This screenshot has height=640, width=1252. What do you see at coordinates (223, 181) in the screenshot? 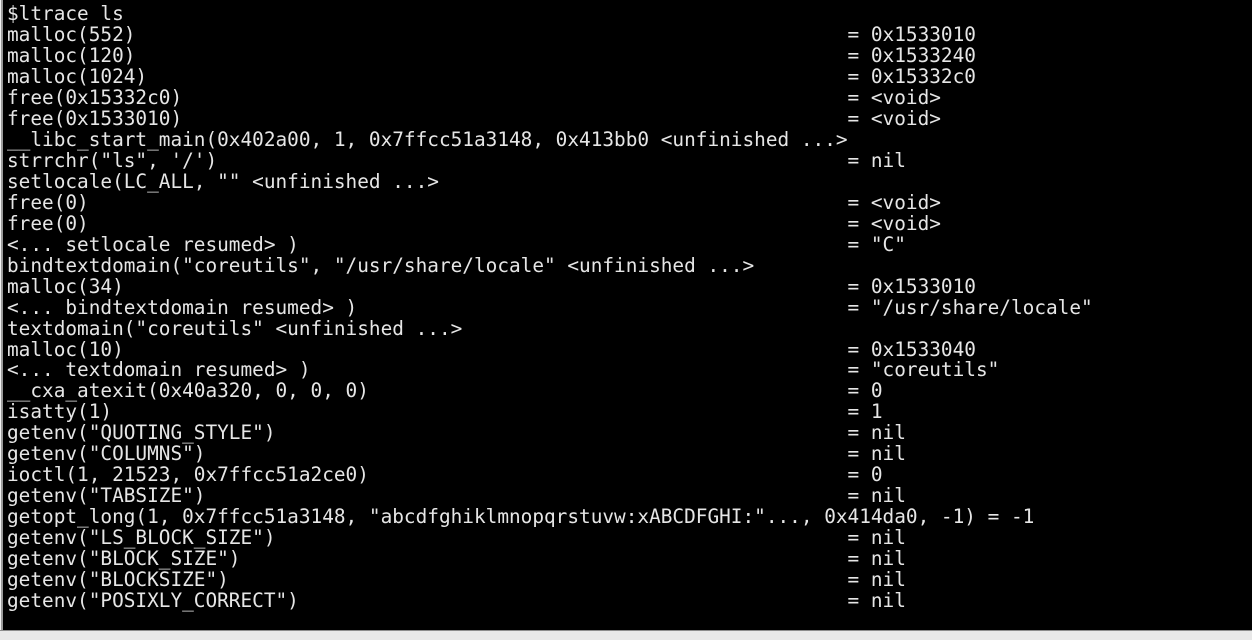
I see `terminal-output-line: setlocale(LC_ALL, "" <unfinished ...>` at bounding box center [223, 181].